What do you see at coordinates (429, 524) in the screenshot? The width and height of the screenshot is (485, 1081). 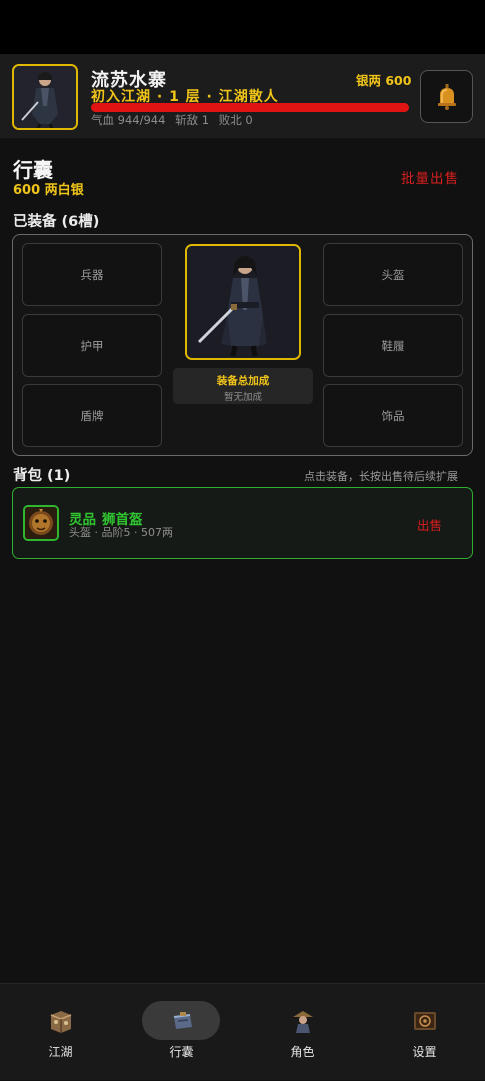 I see `item-sell-button: 出售` at bounding box center [429, 524].